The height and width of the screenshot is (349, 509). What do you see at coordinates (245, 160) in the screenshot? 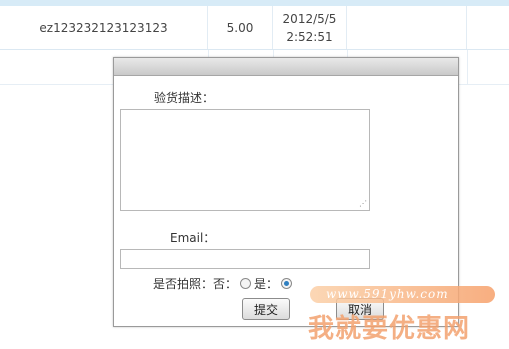
I see `description-textarea: ⋰` at bounding box center [245, 160].